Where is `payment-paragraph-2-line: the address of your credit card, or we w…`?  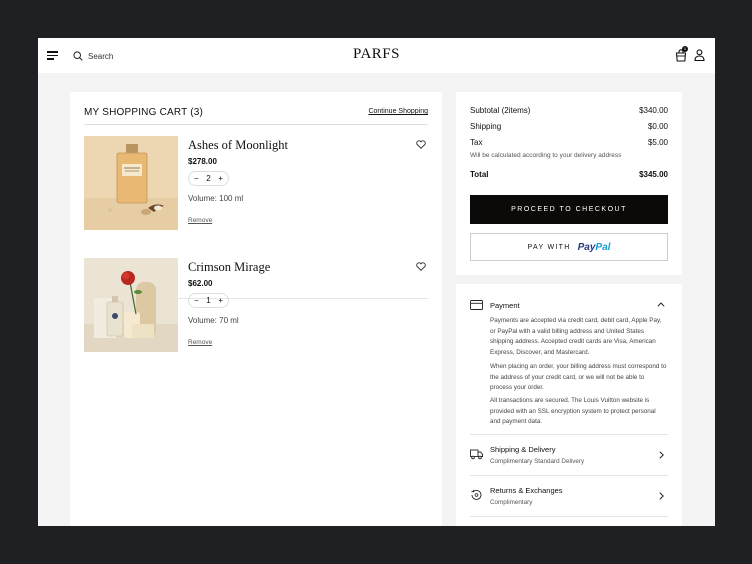 payment-paragraph-2-line: the address of your credit card, or we w… is located at coordinates (567, 377).